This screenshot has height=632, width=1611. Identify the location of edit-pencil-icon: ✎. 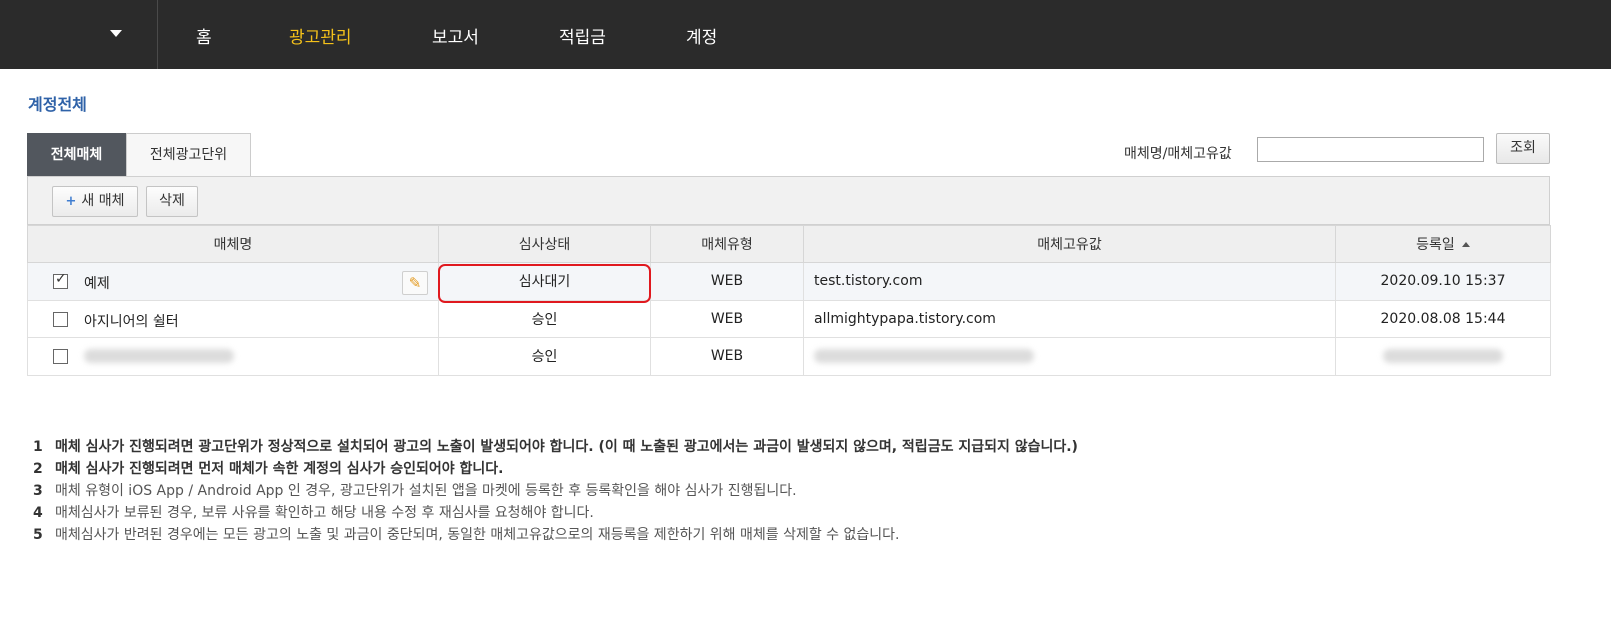
(415, 283).